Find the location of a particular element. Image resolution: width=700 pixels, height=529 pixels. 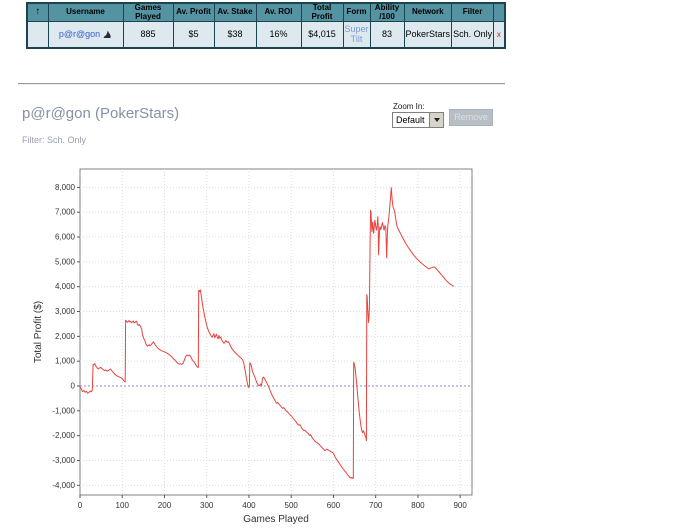

svg-text: 700 is located at coordinates (376, 505).